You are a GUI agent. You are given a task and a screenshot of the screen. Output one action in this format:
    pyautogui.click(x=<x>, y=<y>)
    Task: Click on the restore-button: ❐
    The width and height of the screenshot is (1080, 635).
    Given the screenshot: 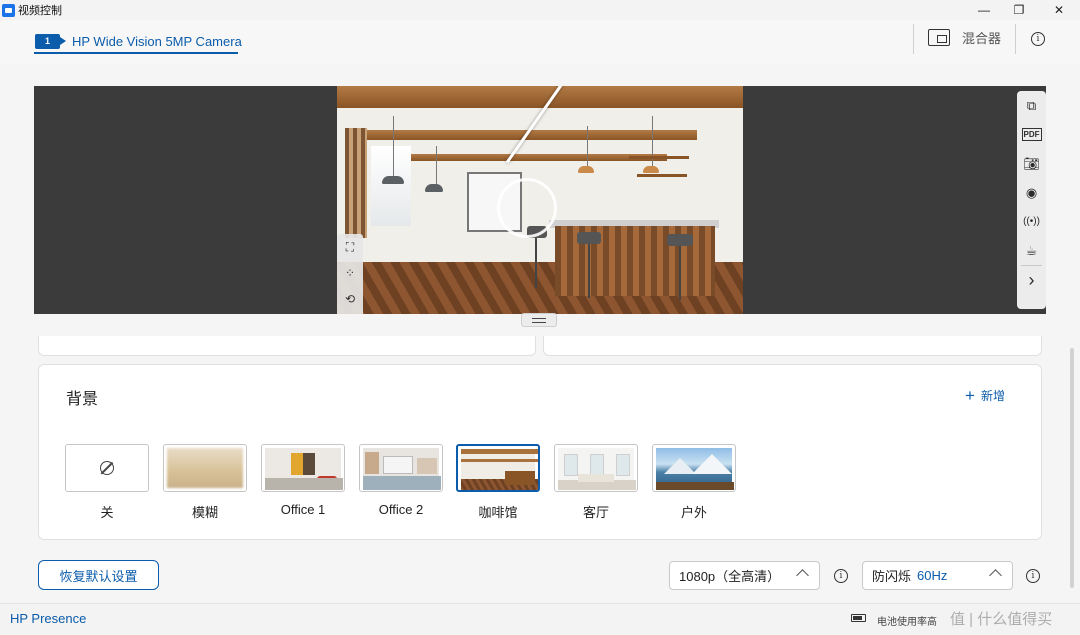 What is the action you would take?
    pyautogui.click(x=1019, y=10)
    